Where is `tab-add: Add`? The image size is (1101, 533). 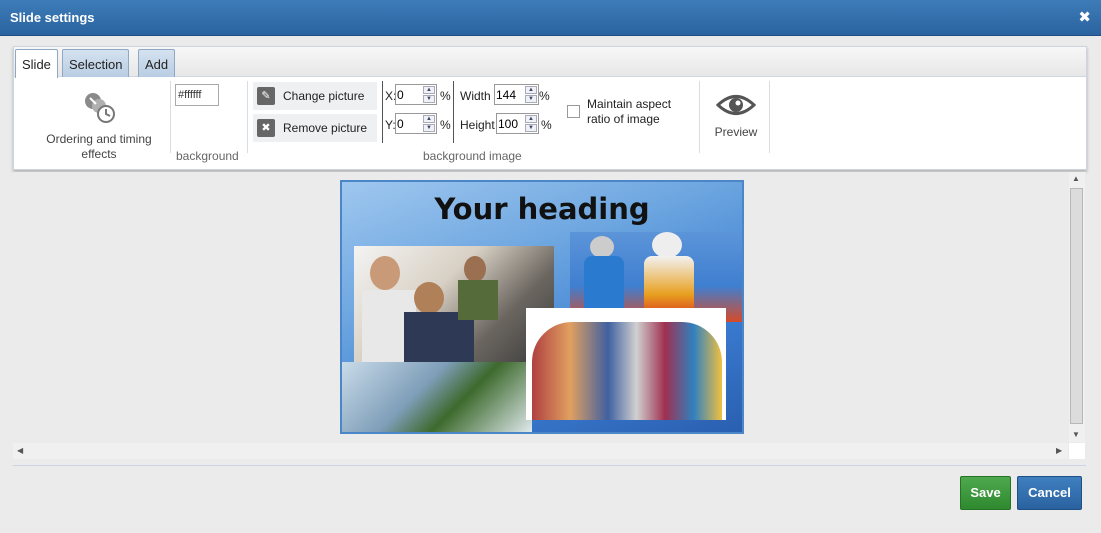
tab-add: Add is located at coordinates (157, 63).